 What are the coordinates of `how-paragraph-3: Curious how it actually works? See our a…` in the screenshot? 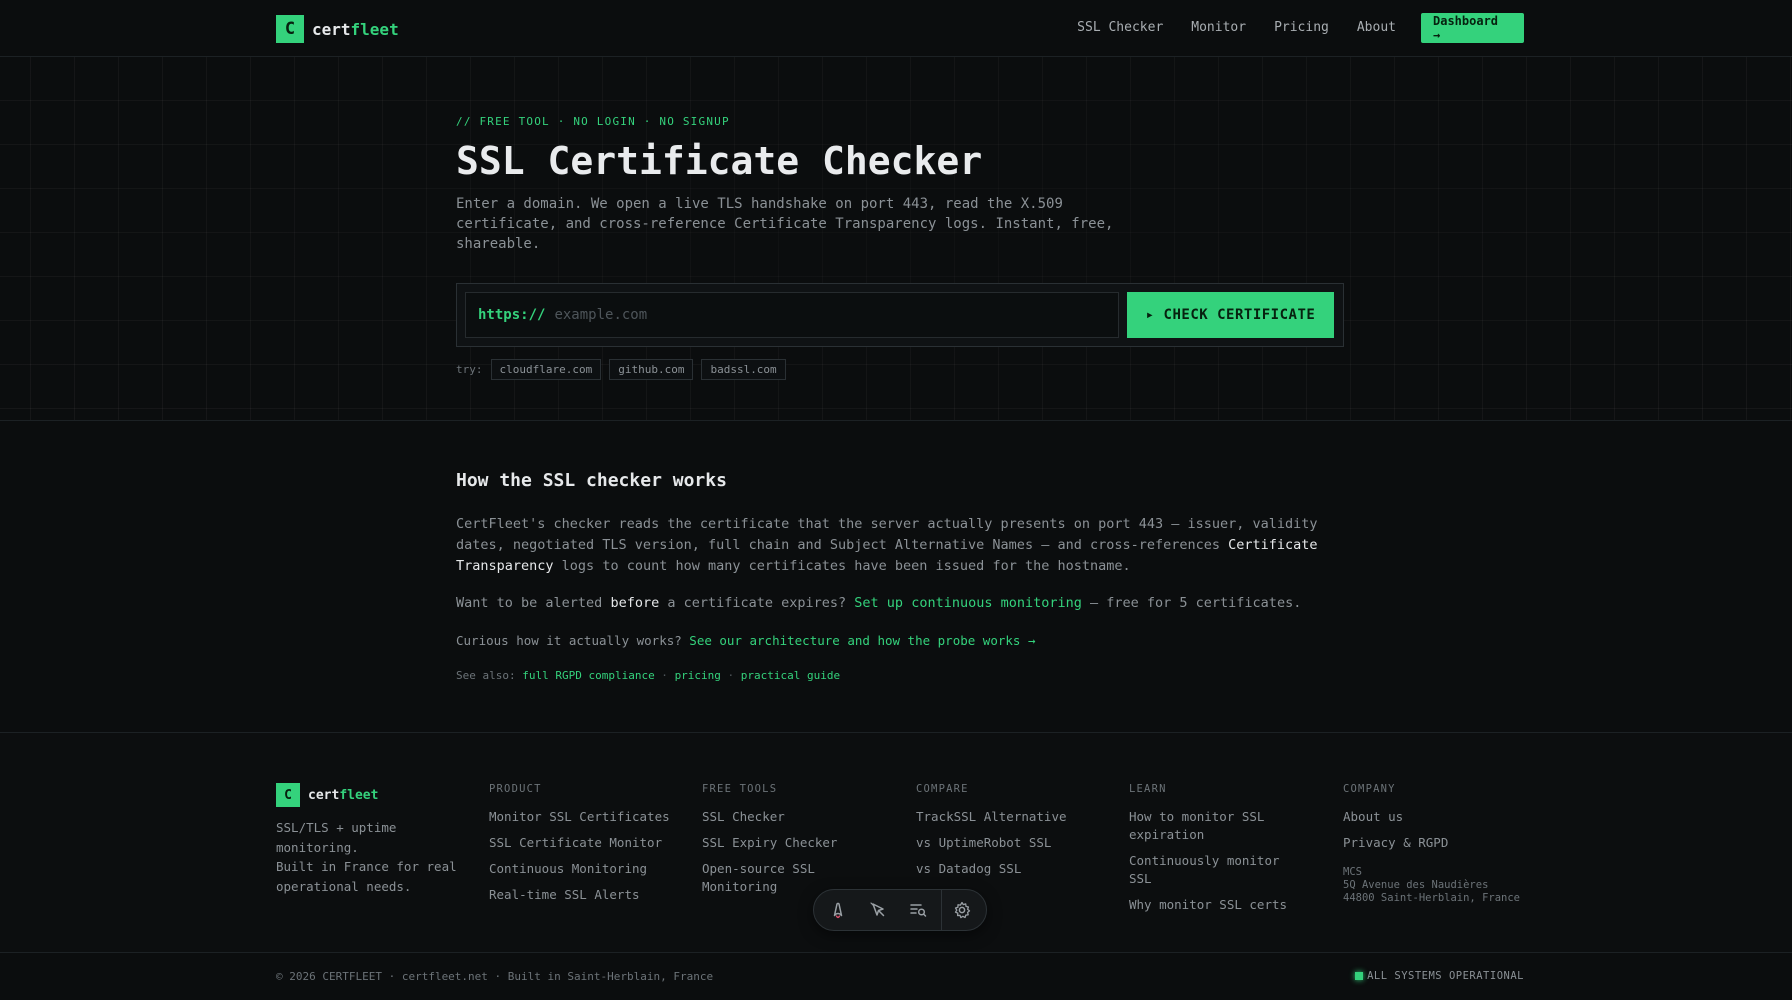 It's located at (745, 640).